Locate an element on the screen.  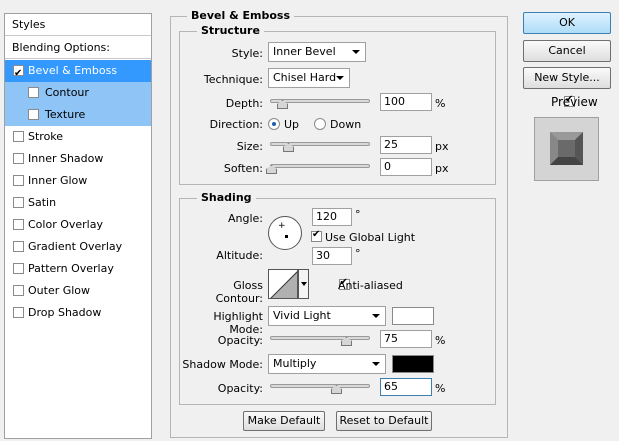
style-item-label: Inner Shadow is located at coordinates (66, 158).